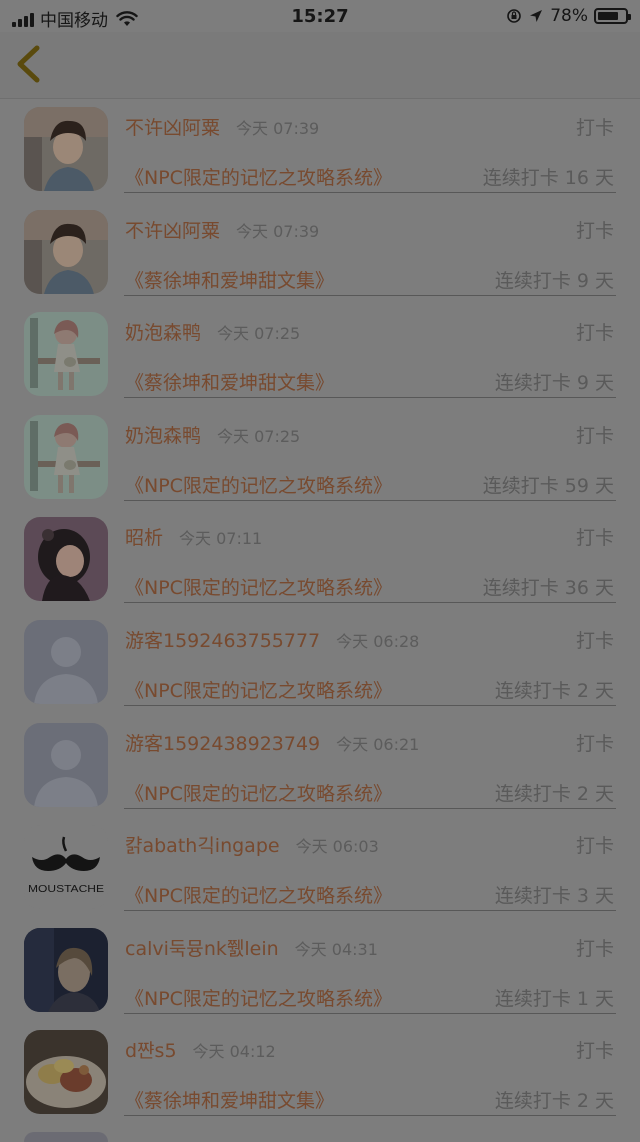 The width and height of the screenshot is (640, 1142). I want to click on user-name-text: 游客1592438923749, so click(222, 744).